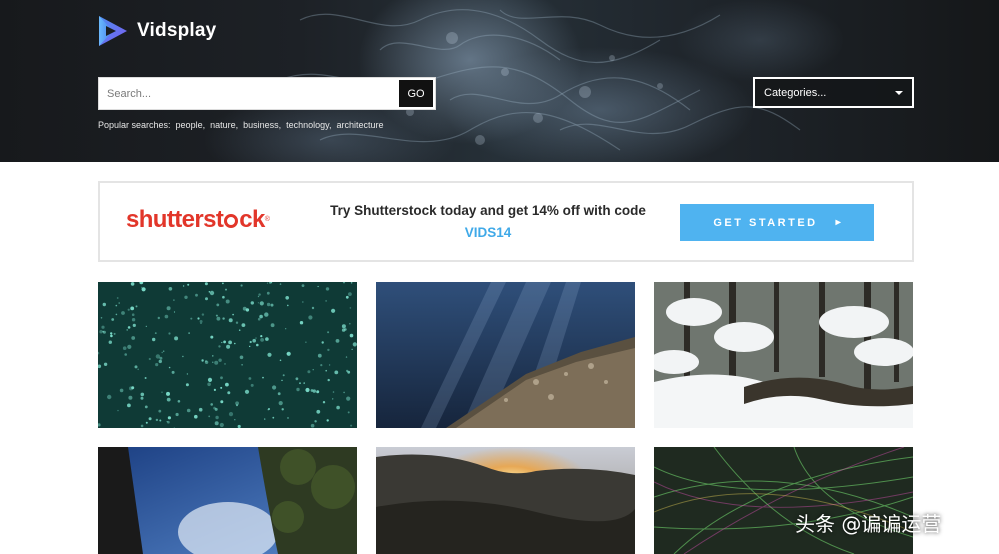  What do you see at coordinates (224, 125) in the screenshot?
I see `popular-search-nature: nature,` at bounding box center [224, 125].